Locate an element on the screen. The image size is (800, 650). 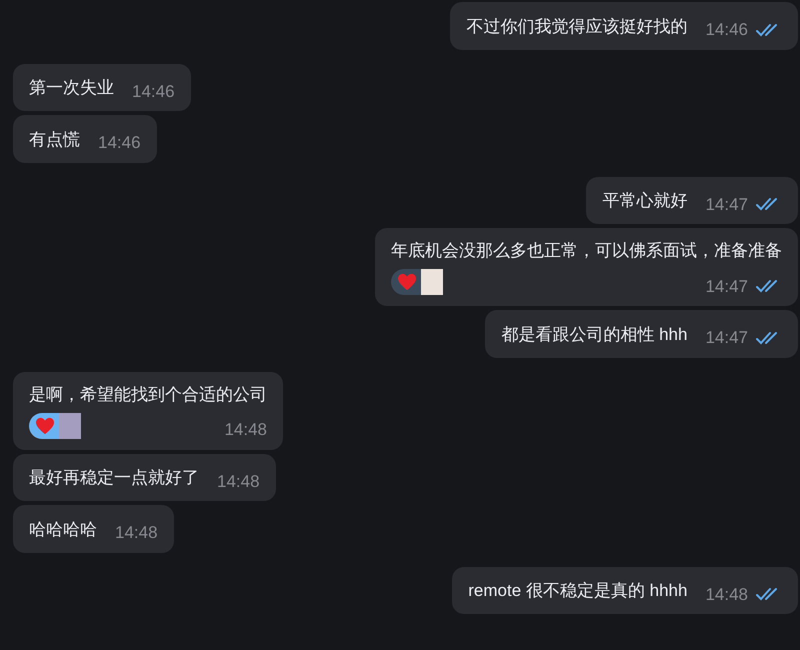
message-text: 有点慌 is located at coordinates (54, 139).